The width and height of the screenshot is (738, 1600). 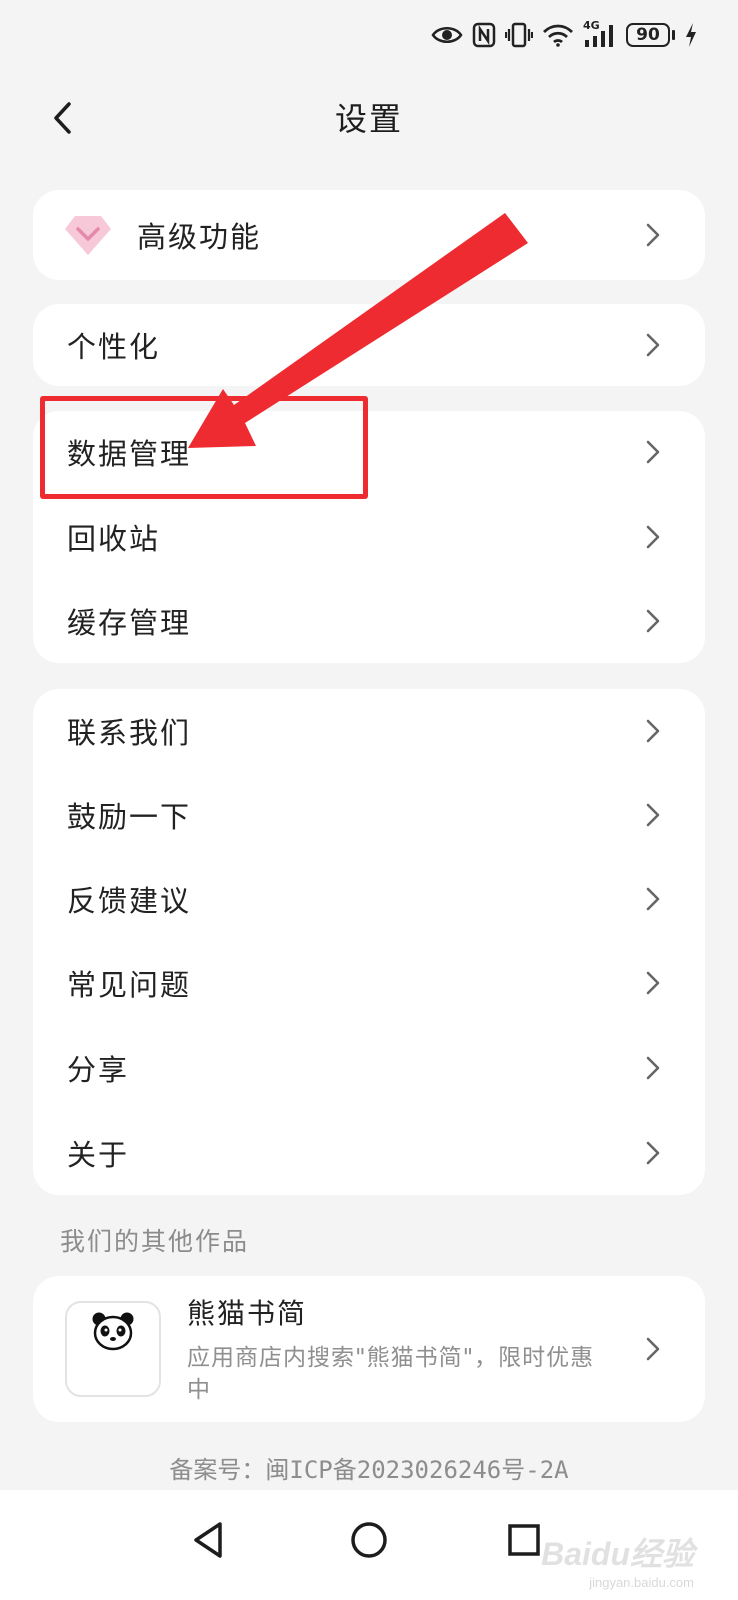 I want to click on page-title: 设置, so click(x=368, y=119).